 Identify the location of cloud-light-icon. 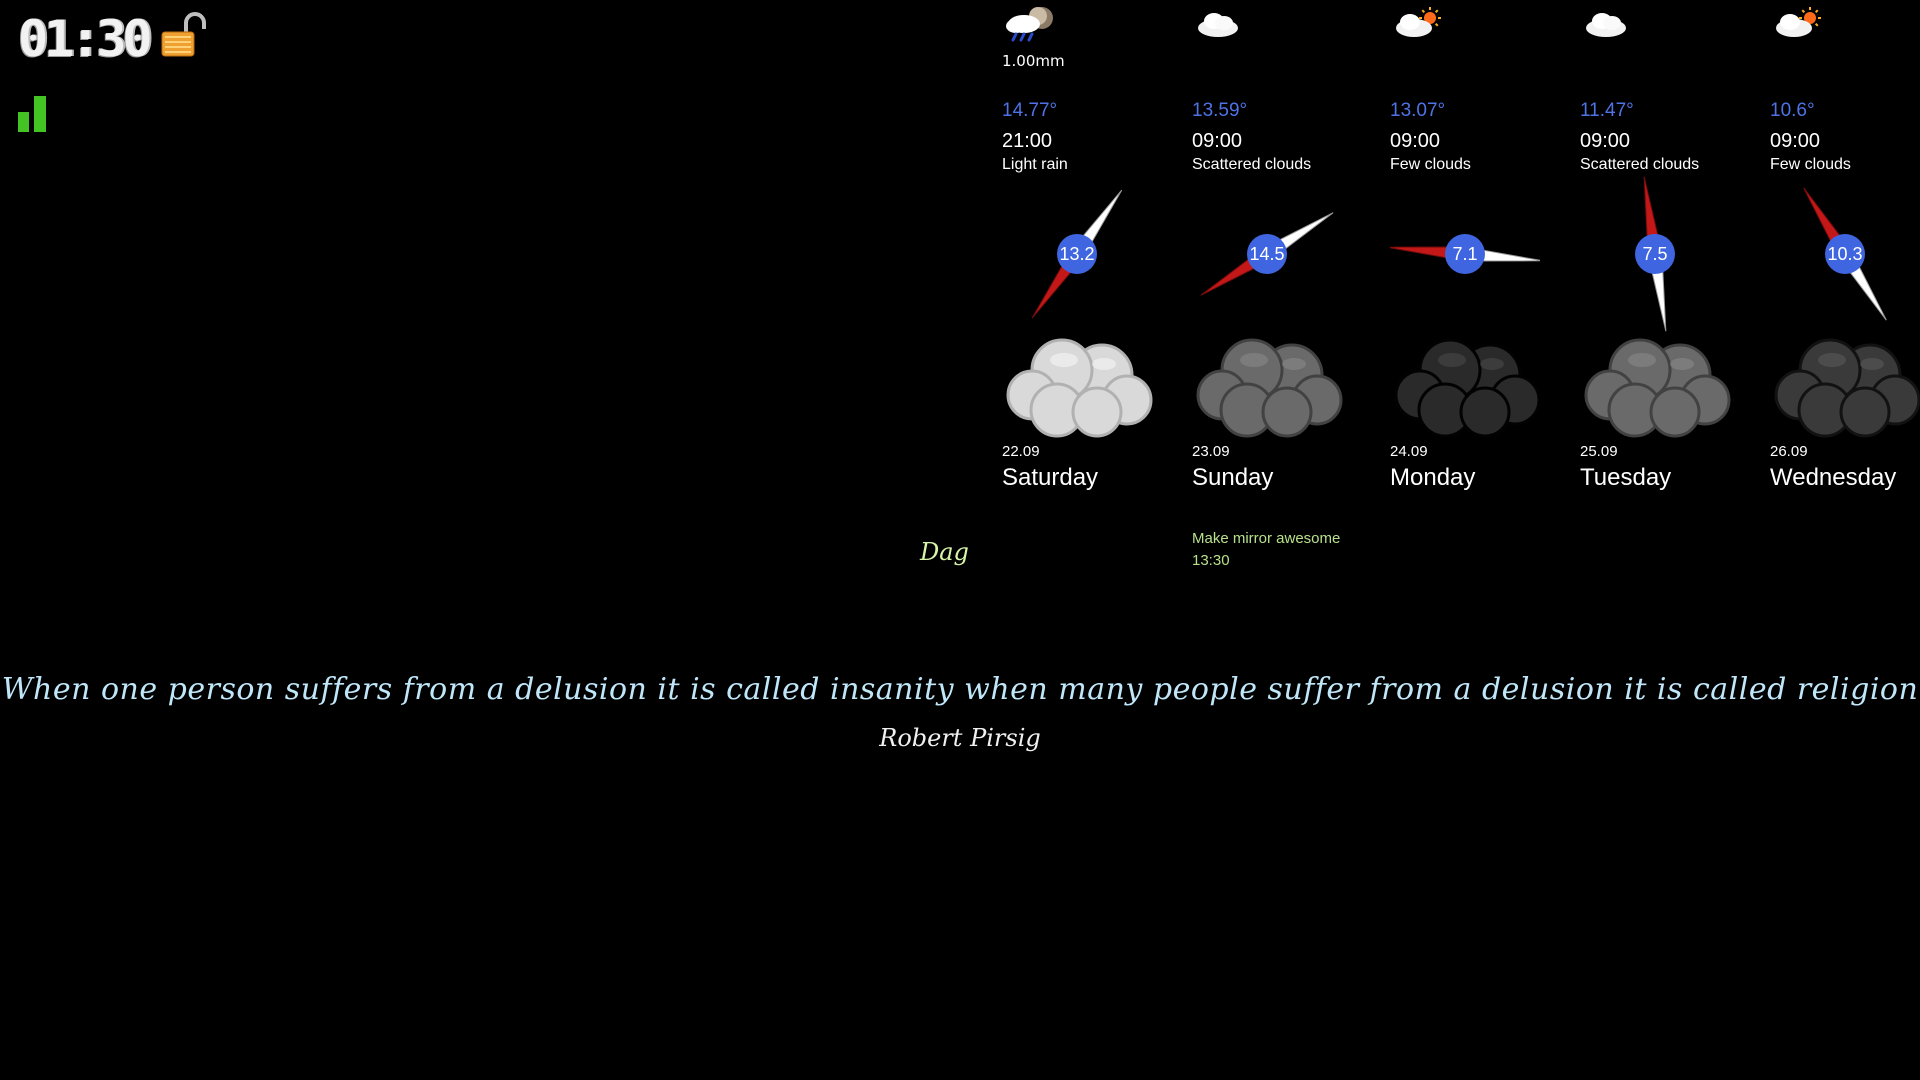
(1079, 388).